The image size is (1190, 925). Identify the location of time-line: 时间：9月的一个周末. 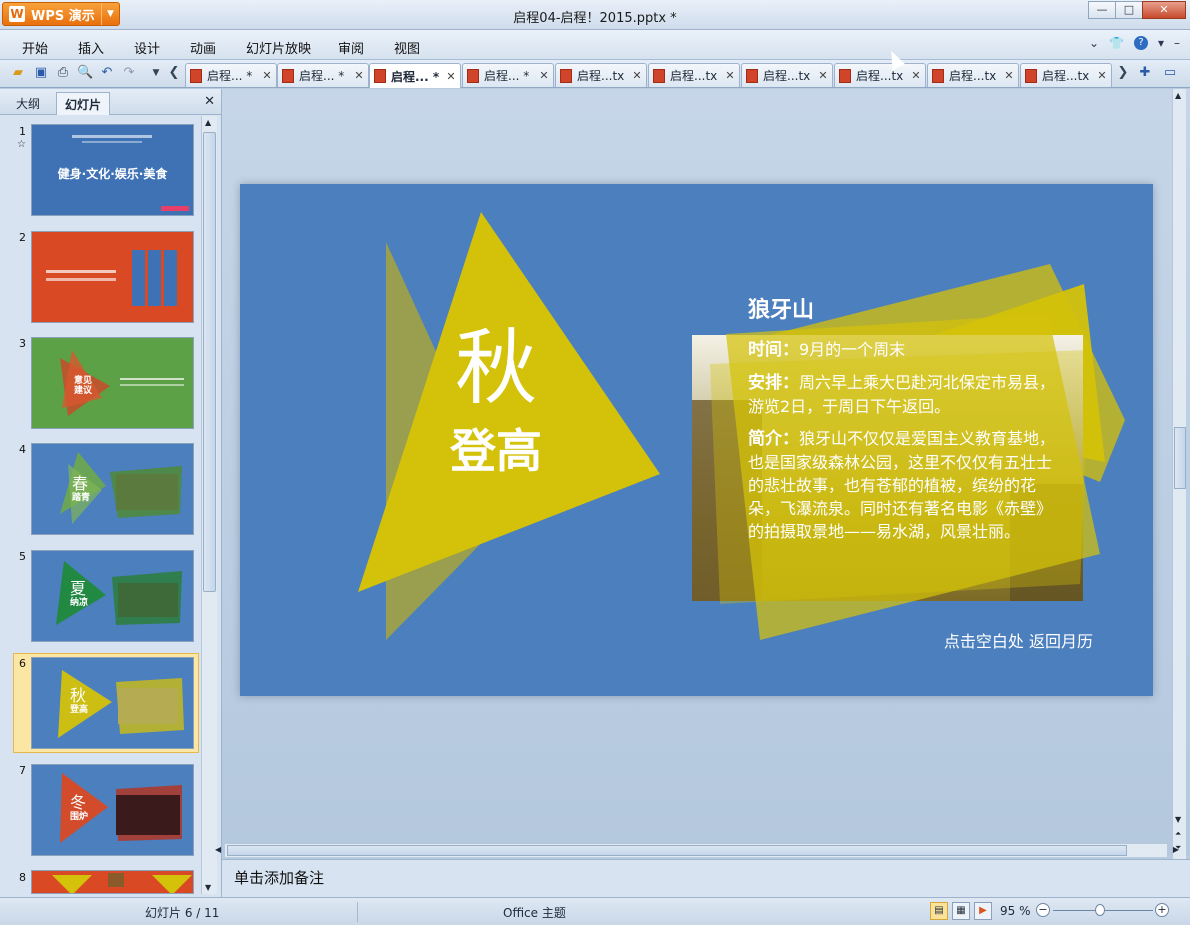
(827, 350).